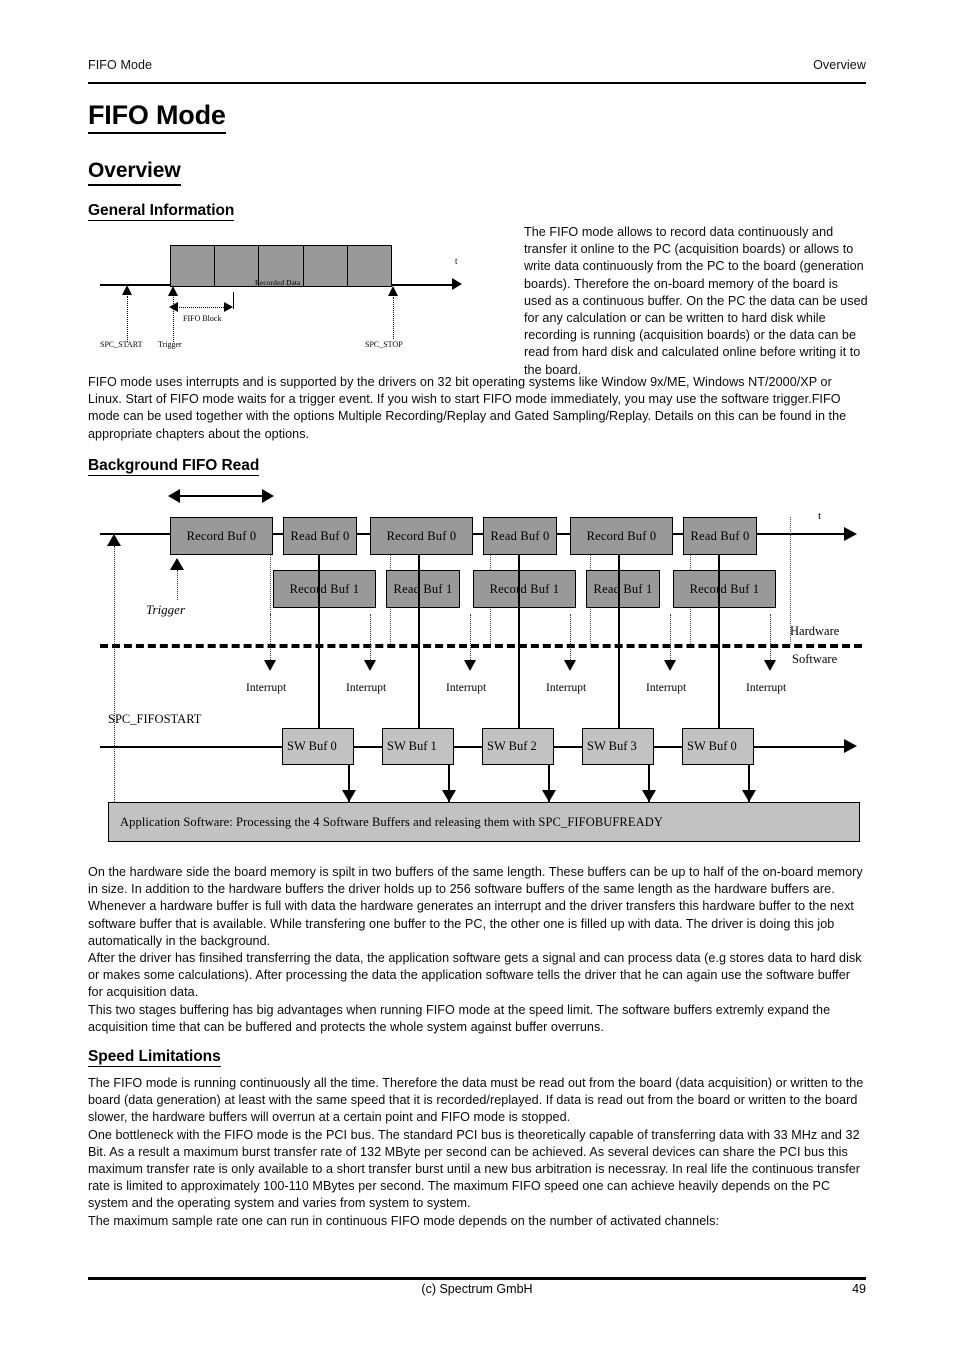 This screenshot has width=954, height=1351. I want to click on spc-stop-label: SPC_STOP, so click(384, 344).